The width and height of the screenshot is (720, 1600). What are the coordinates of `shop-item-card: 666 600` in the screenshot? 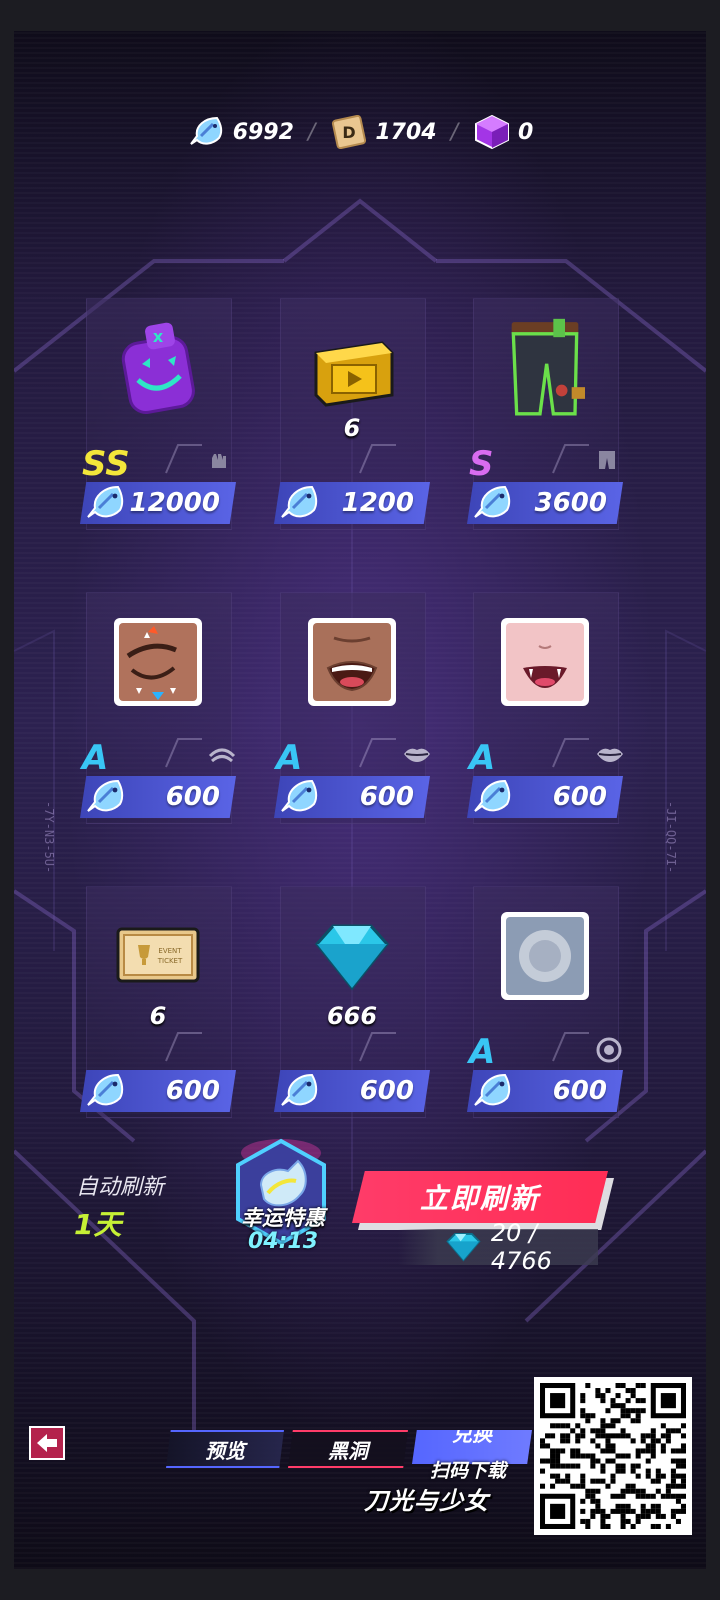 It's located at (352, 1011).